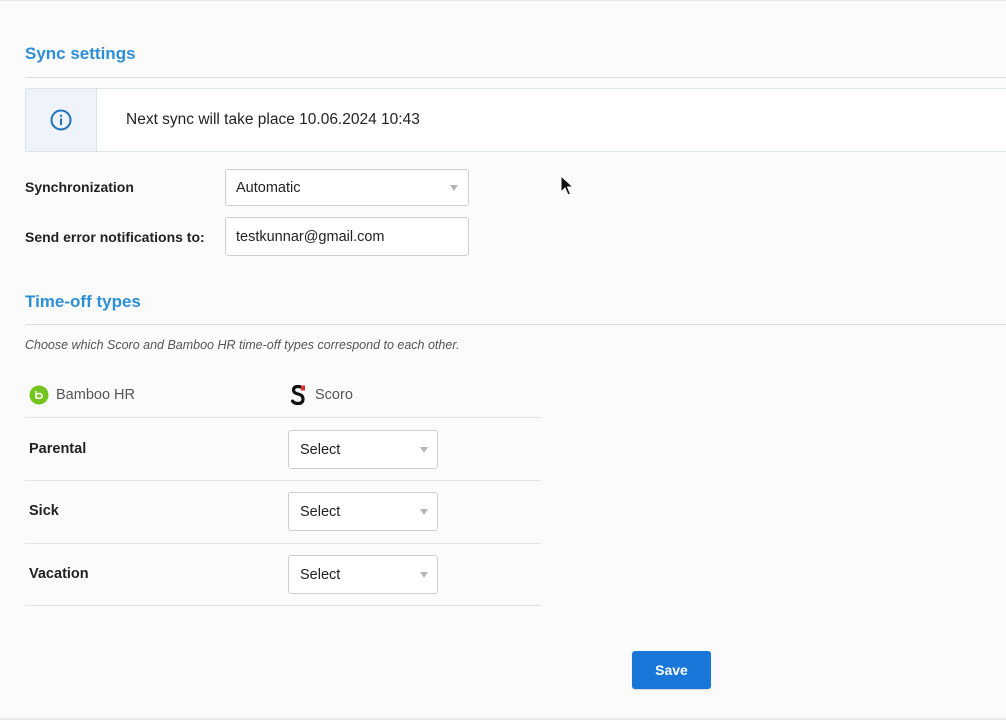 This screenshot has height=720, width=1006. What do you see at coordinates (44, 511) in the screenshot?
I see `time-off-type-sick: Sick` at bounding box center [44, 511].